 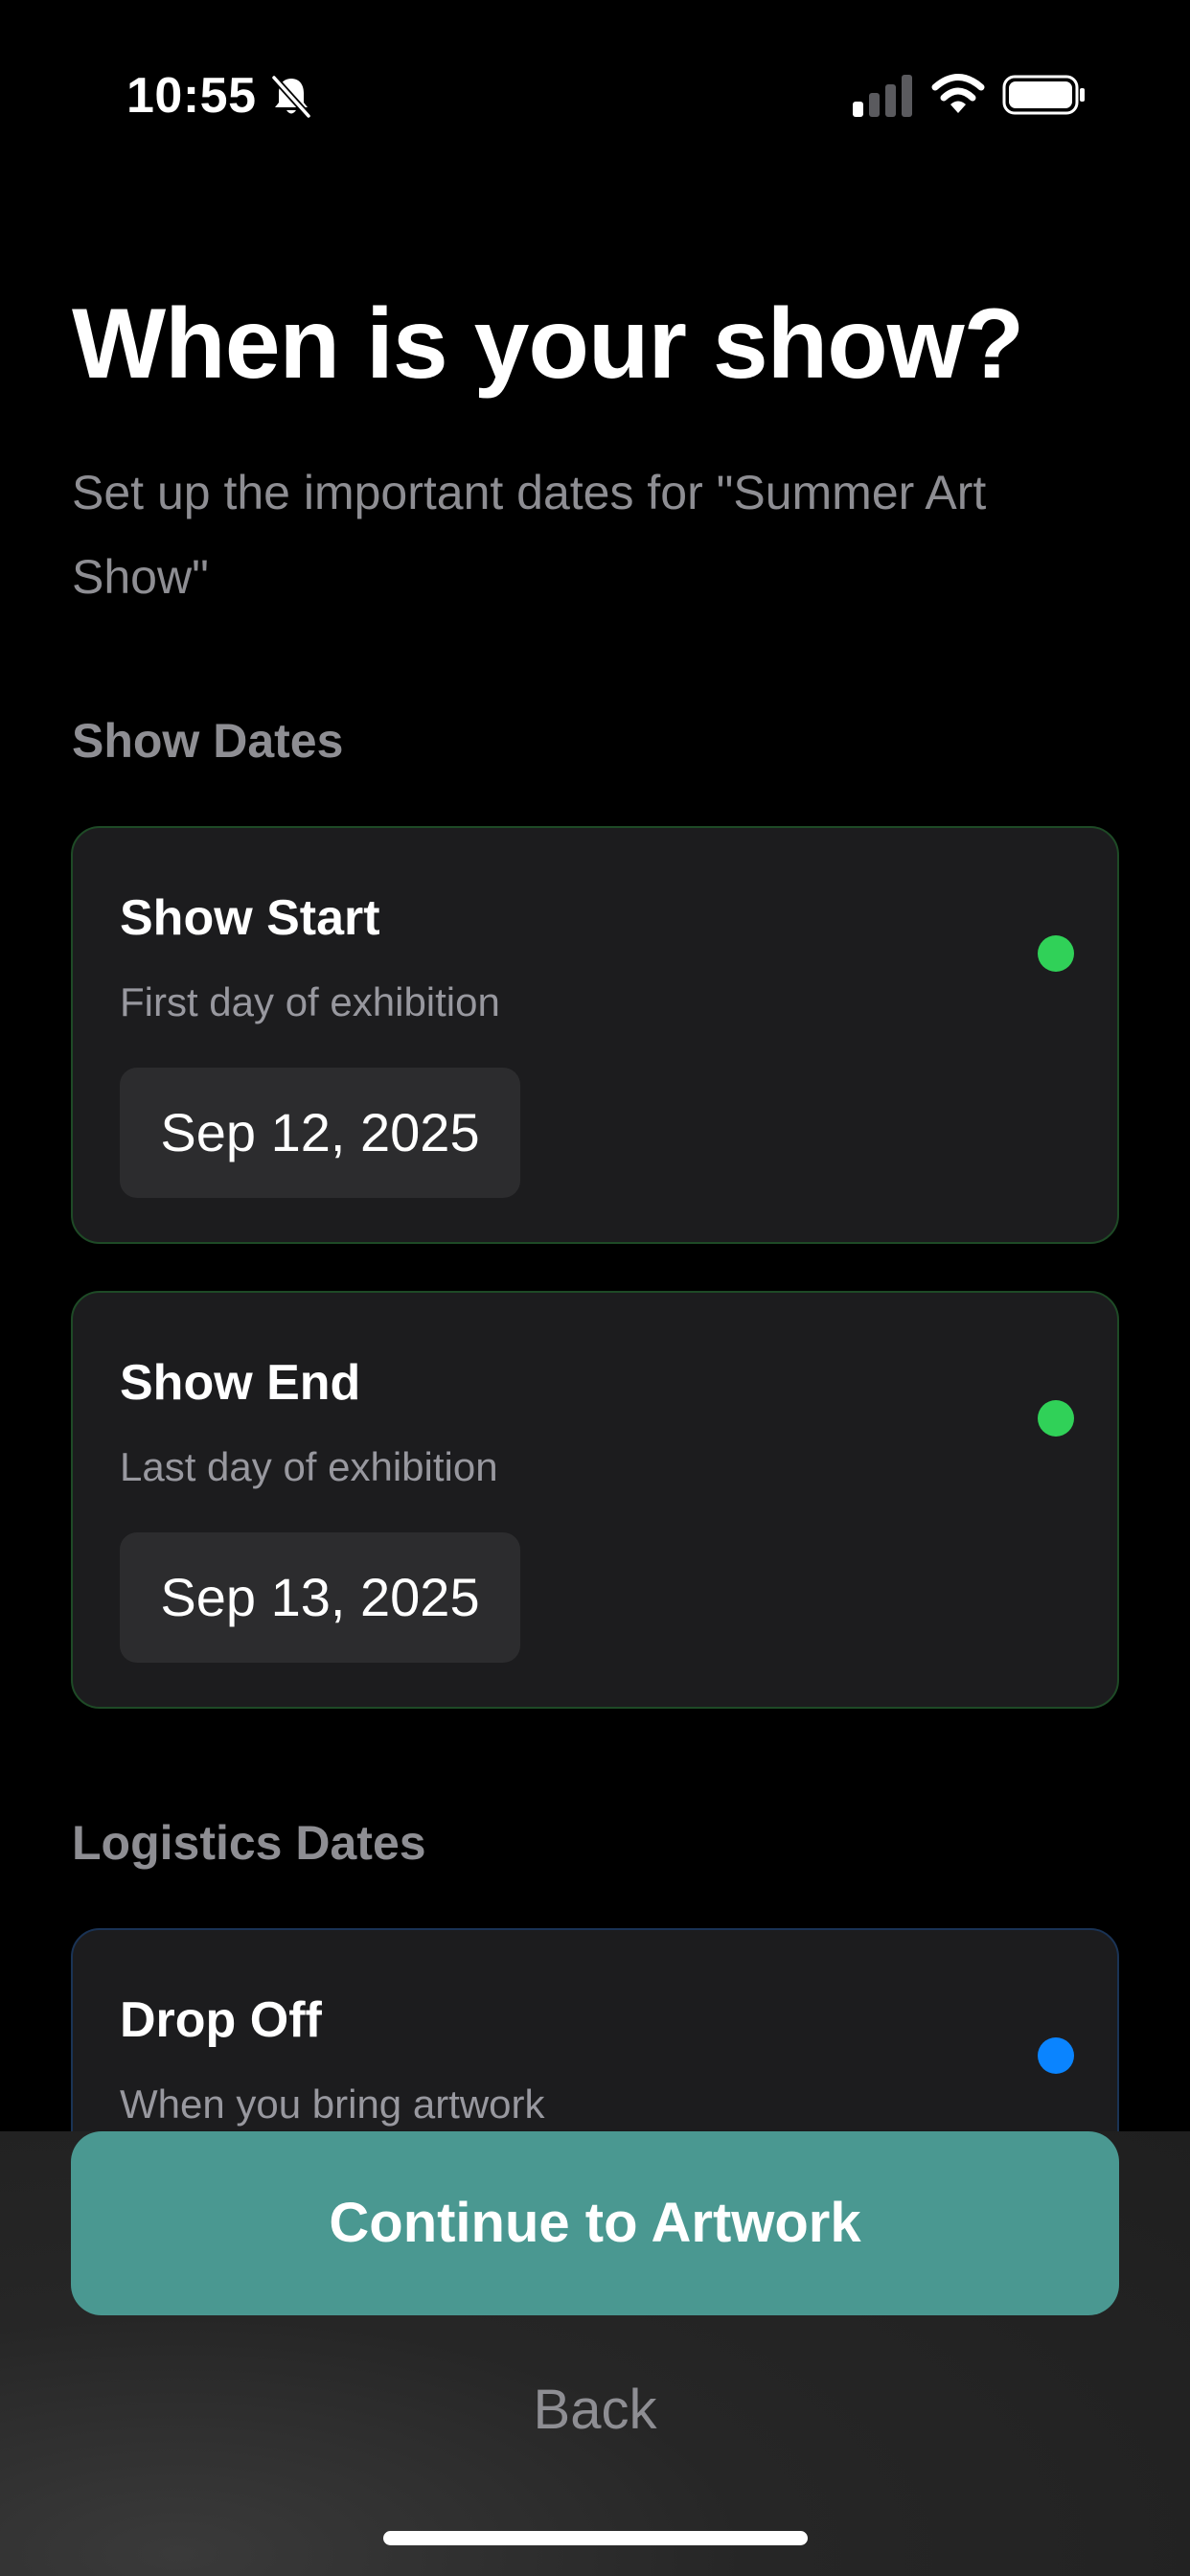 What do you see at coordinates (883, 96) in the screenshot?
I see `cellular-signal-icon` at bounding box center [883, 96].